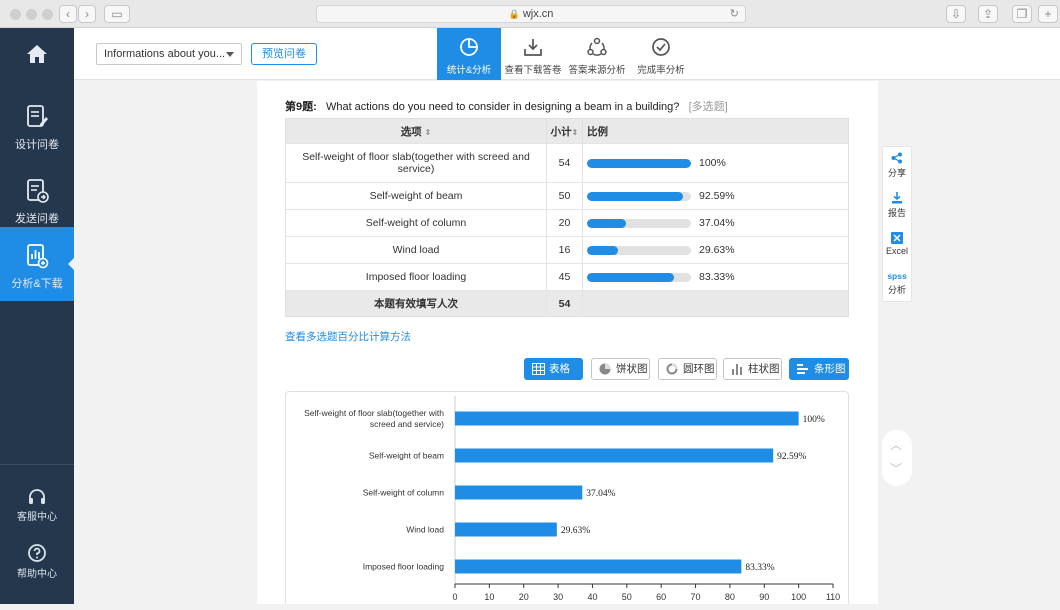 The height and width of the screenshot is (610, 1060). I want to click on donut-icon, so click(672, 369).